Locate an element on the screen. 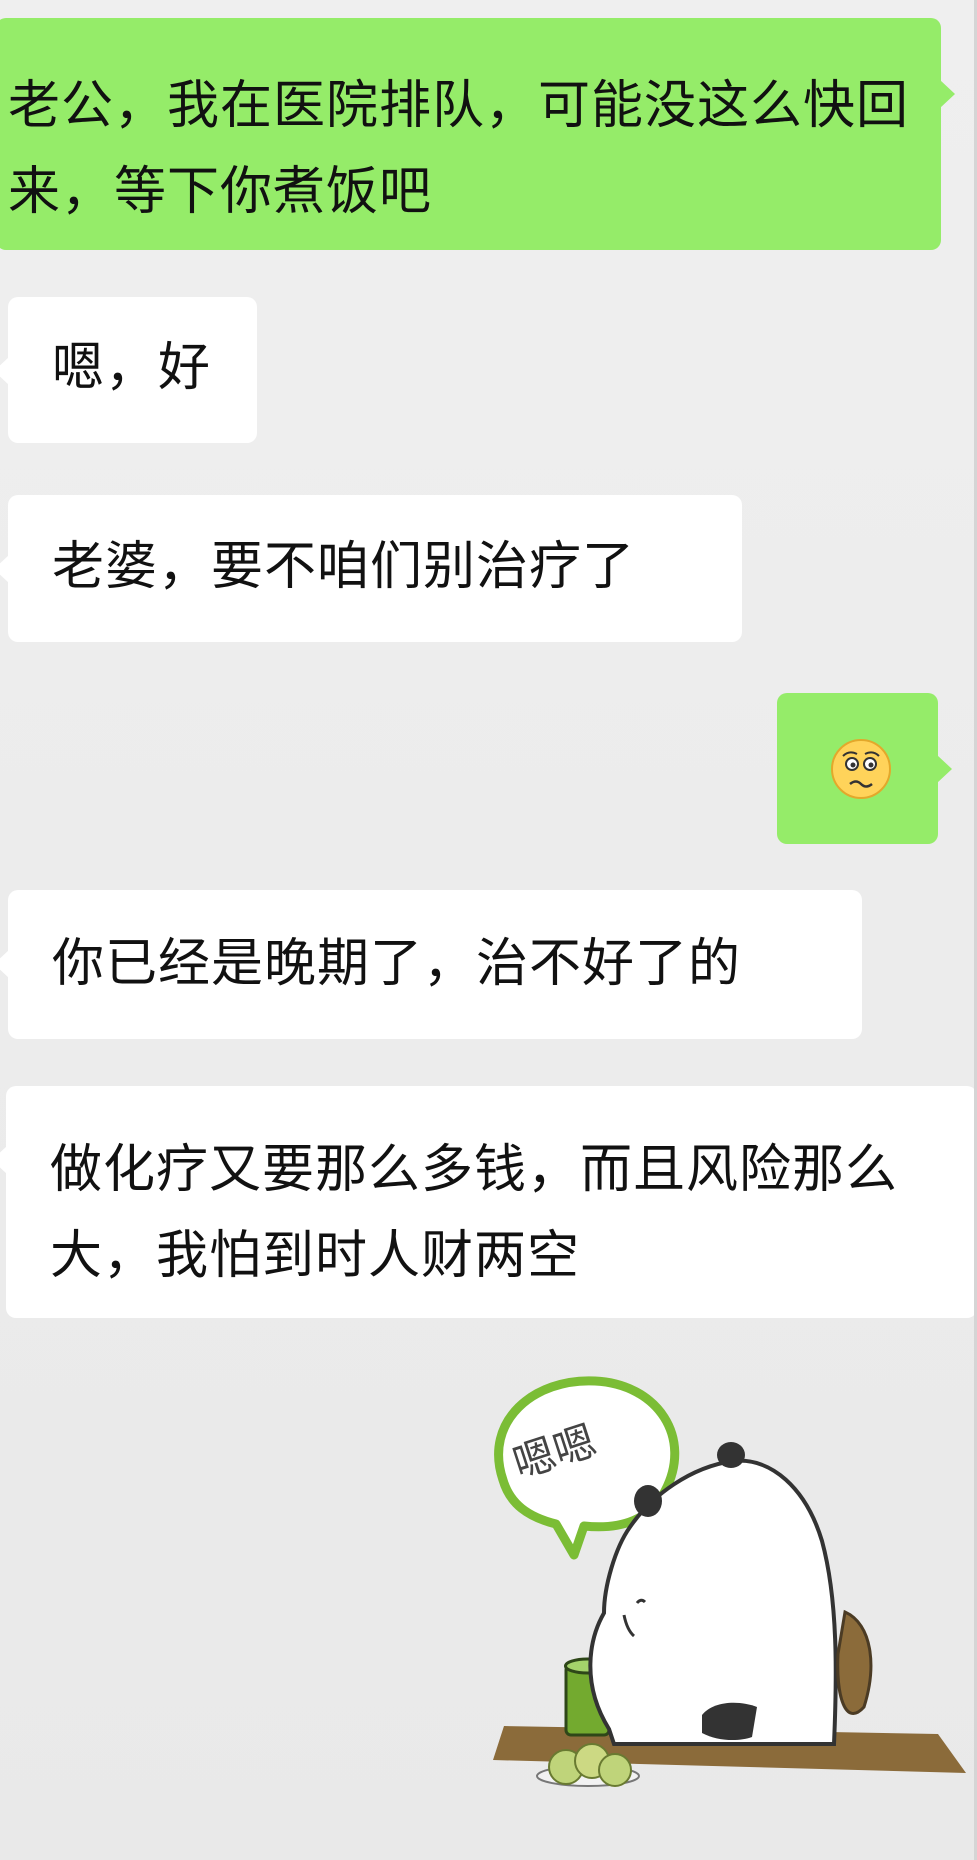  received-message-bubble: 做化疗又要那么多钱，而且风险那么大，我怕到时人财两空 is located at coordinates (488, 1202).